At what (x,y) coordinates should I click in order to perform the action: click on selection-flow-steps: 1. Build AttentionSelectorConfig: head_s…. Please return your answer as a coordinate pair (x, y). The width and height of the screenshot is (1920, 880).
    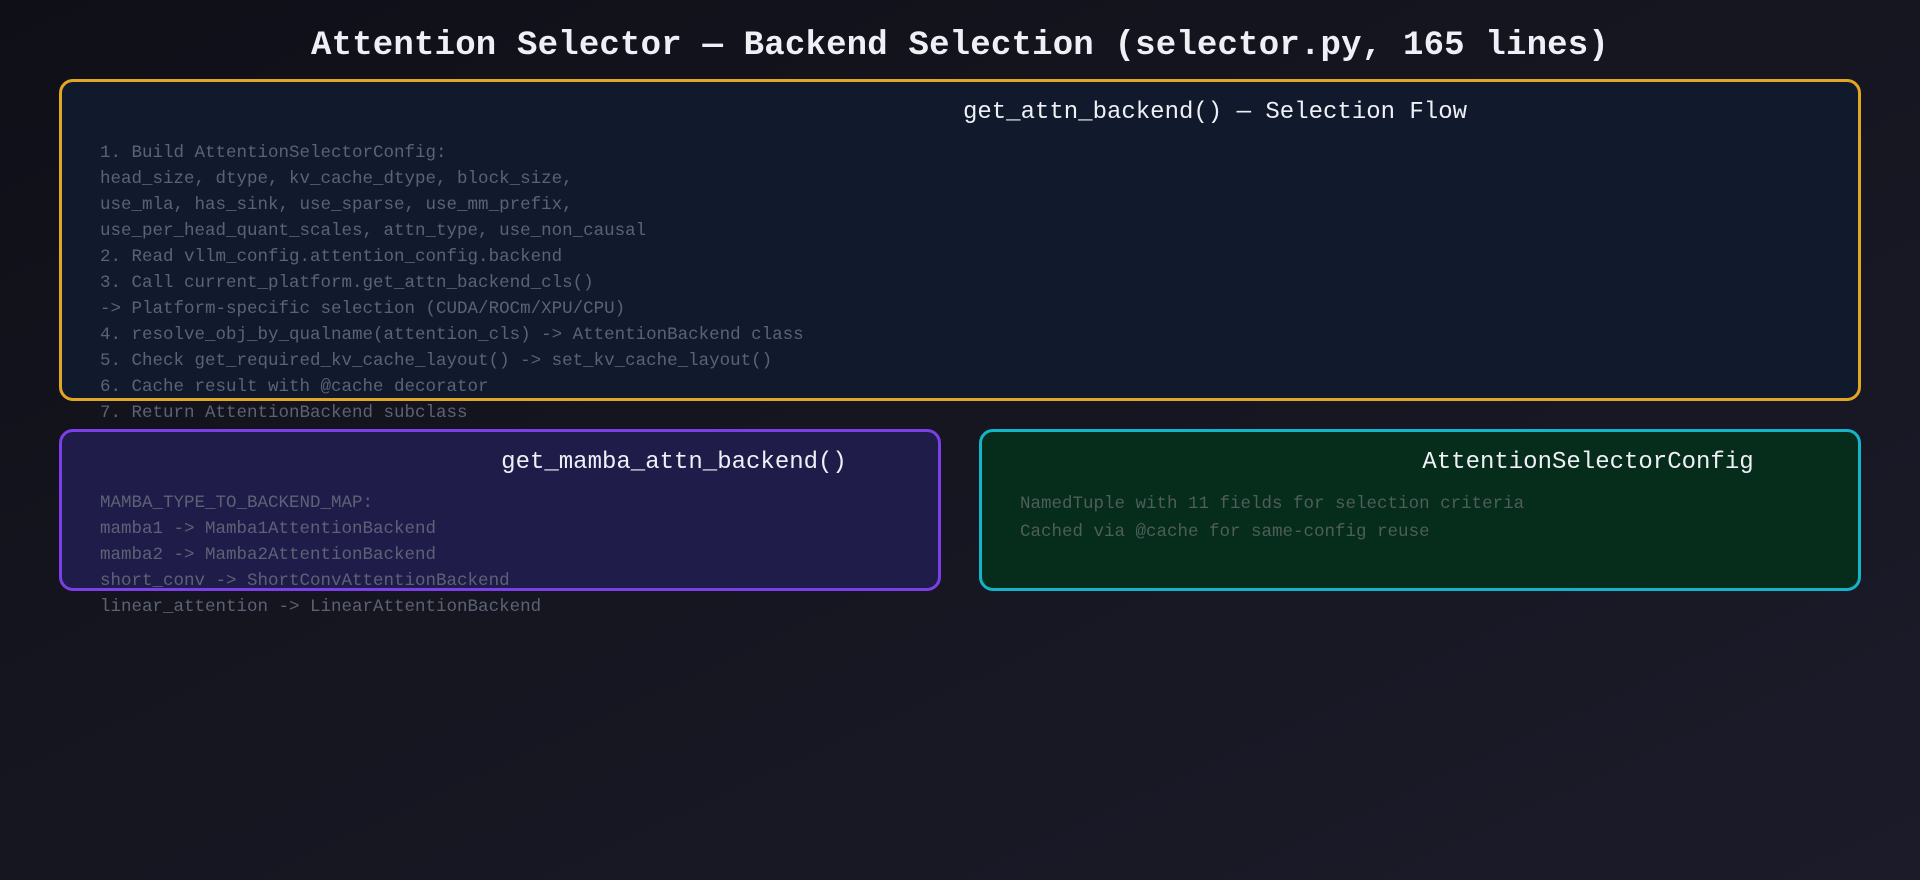
    Looking at the image, I should click on (452, 283).